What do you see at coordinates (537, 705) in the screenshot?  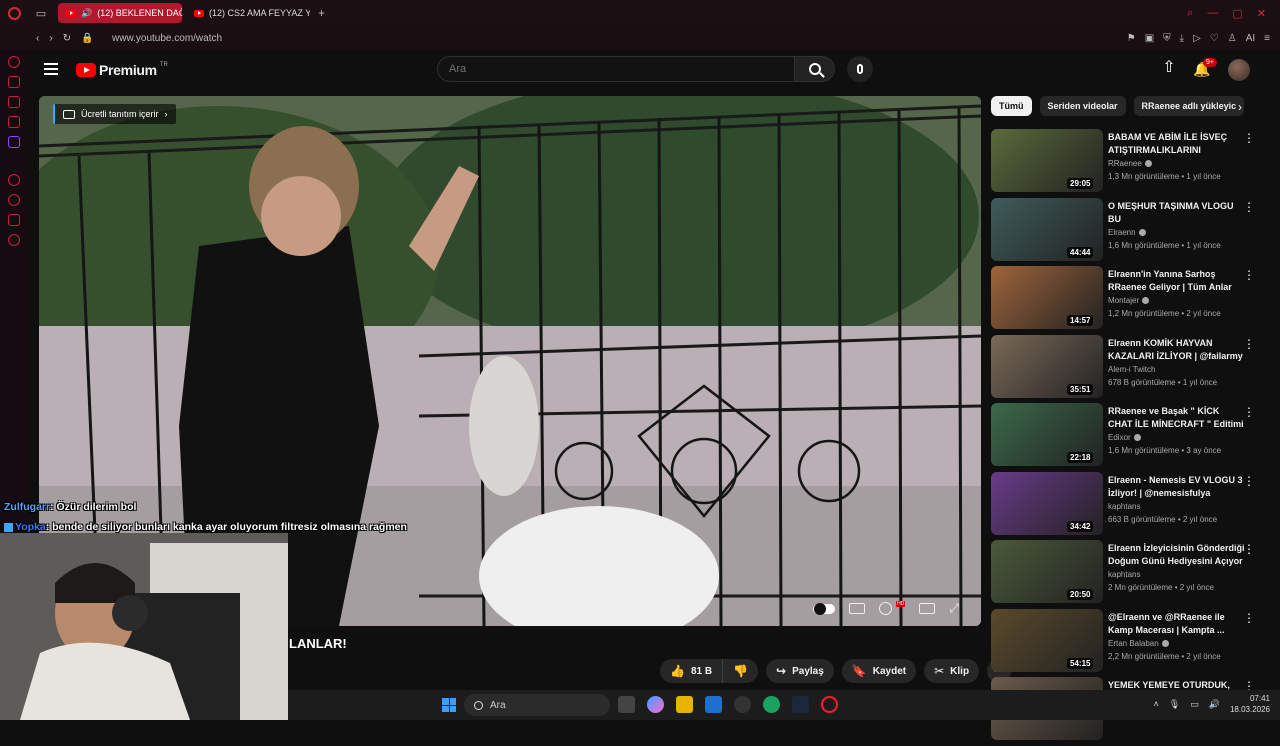 I see `taskbar-search: Ara` at bounding box center [537, 705].